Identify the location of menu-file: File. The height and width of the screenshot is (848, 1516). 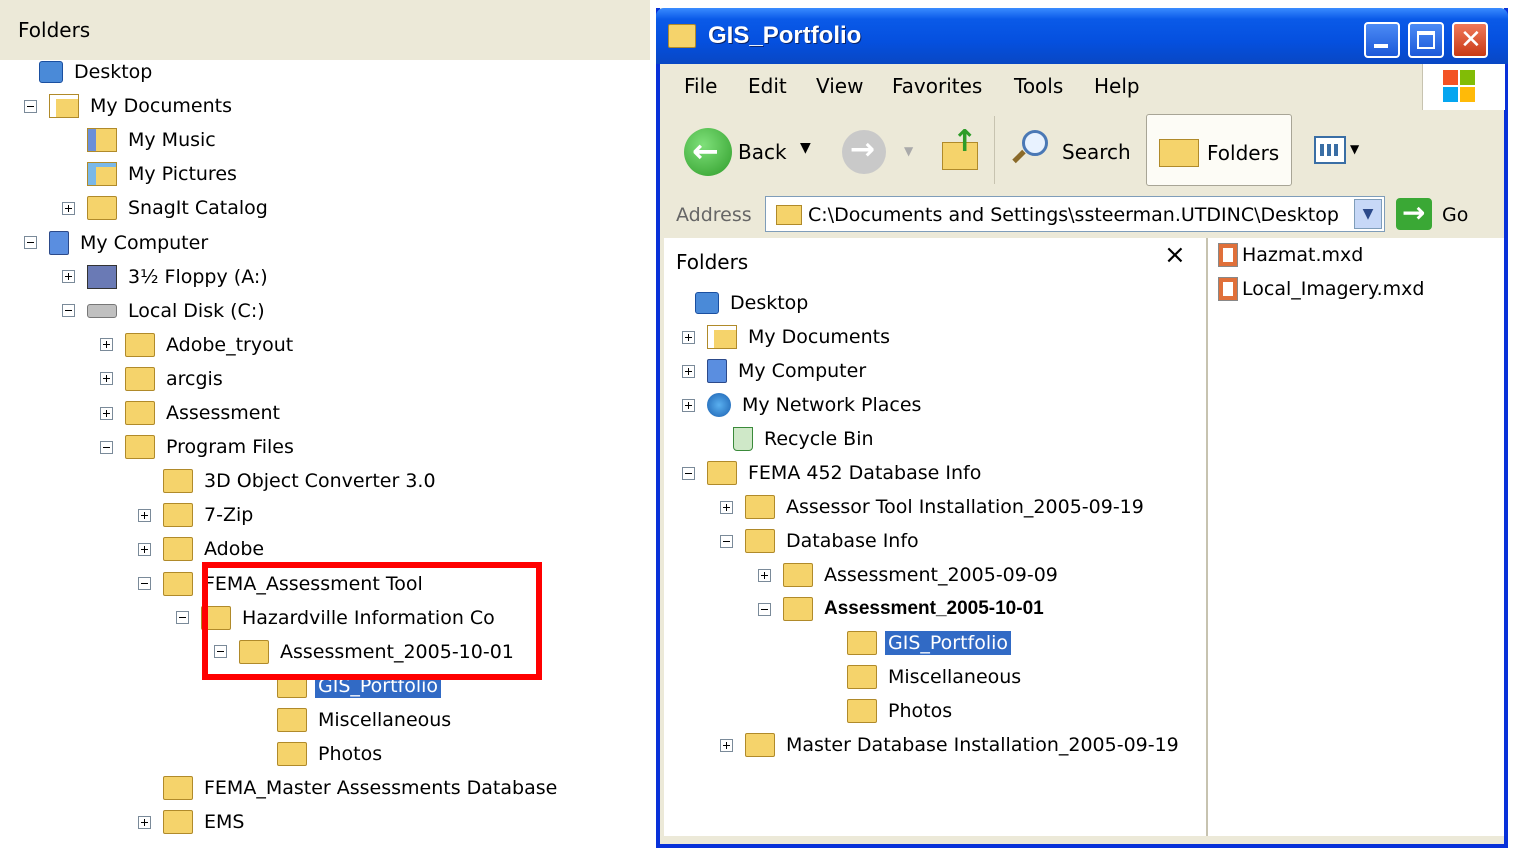
(700, 86).